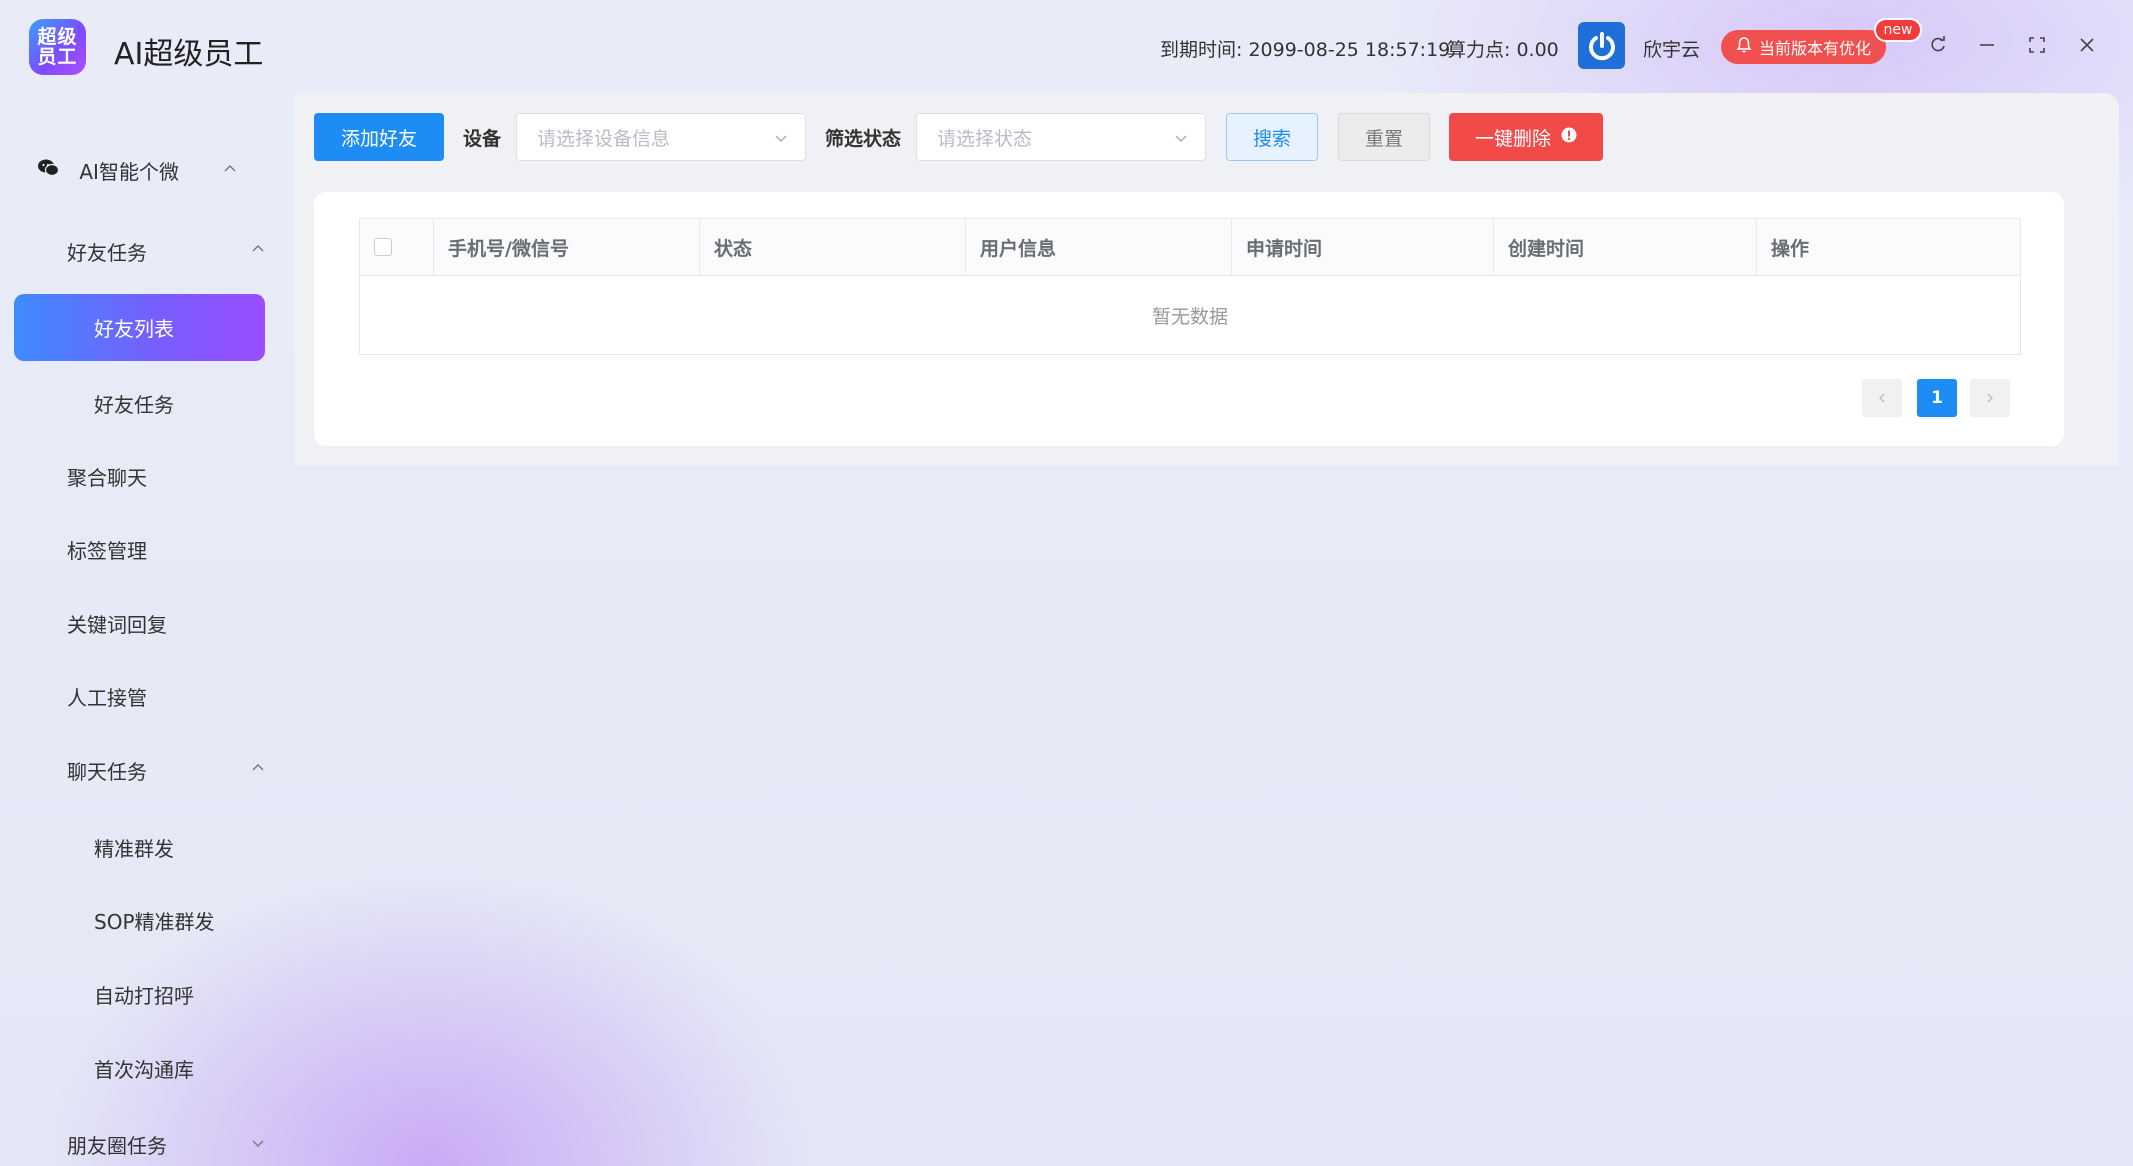 This screenshot has height=1166, width=2133. Describe the element at coordinates (1061, 137) in the screenshot. I see `status-select: 请选择状态` at that location.